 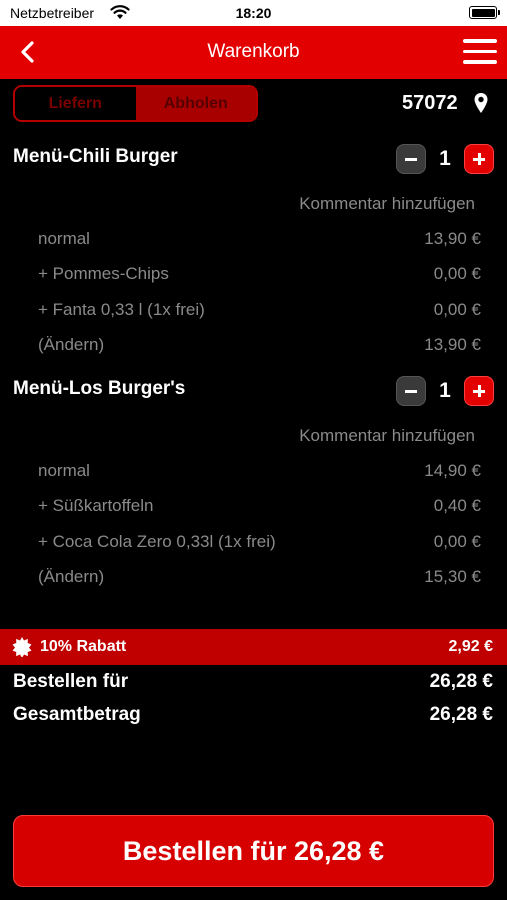 What do you see at coordinates (461, 681) in the screenshot?
I see `order-for-value: 26,28 €` at bounding box center [461, 681].